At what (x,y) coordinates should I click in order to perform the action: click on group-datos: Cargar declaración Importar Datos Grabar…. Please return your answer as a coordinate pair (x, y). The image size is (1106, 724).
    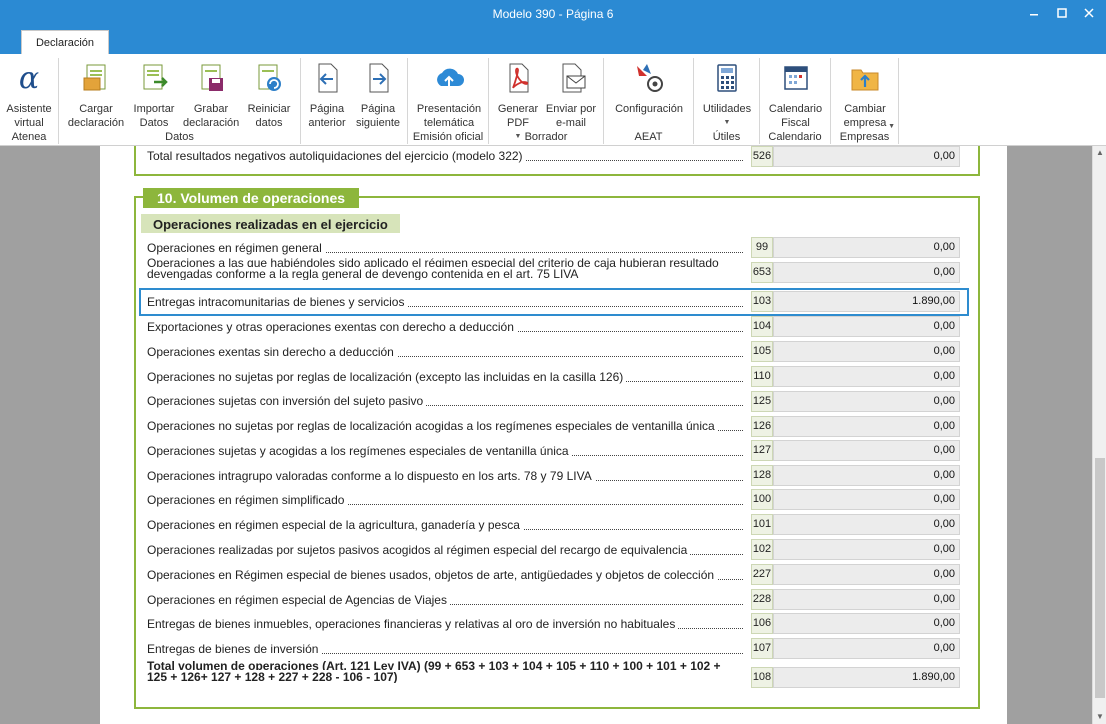
    Looking at the image, I should click on (180, 101).